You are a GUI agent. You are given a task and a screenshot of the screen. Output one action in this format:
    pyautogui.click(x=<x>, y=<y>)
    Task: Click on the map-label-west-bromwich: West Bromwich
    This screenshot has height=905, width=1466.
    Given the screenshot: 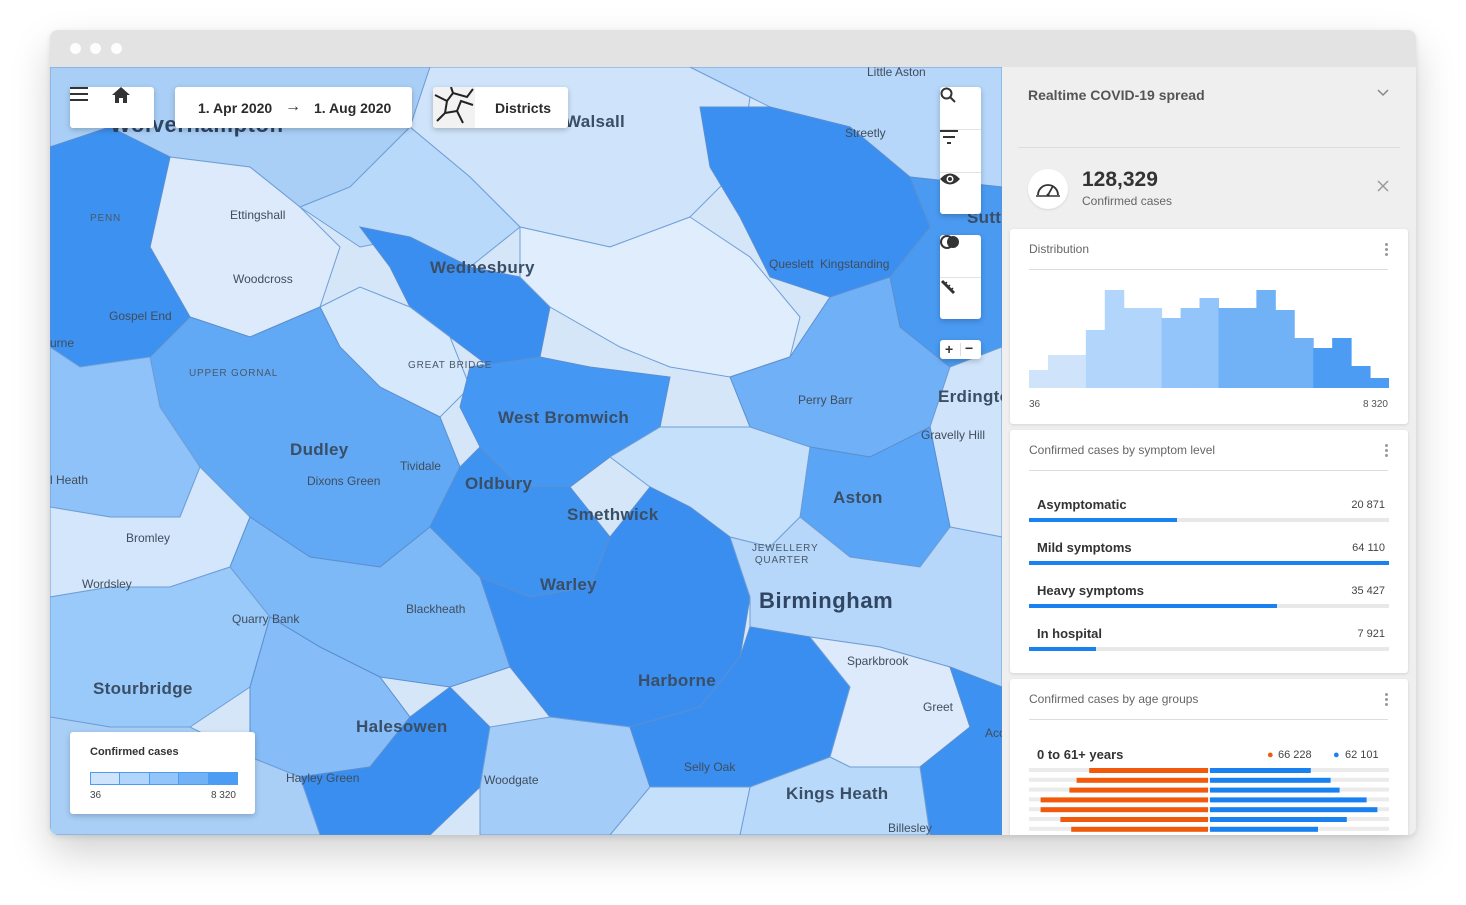 What is the action you would take?
    pyautogui.click(x=564, y=417)
    